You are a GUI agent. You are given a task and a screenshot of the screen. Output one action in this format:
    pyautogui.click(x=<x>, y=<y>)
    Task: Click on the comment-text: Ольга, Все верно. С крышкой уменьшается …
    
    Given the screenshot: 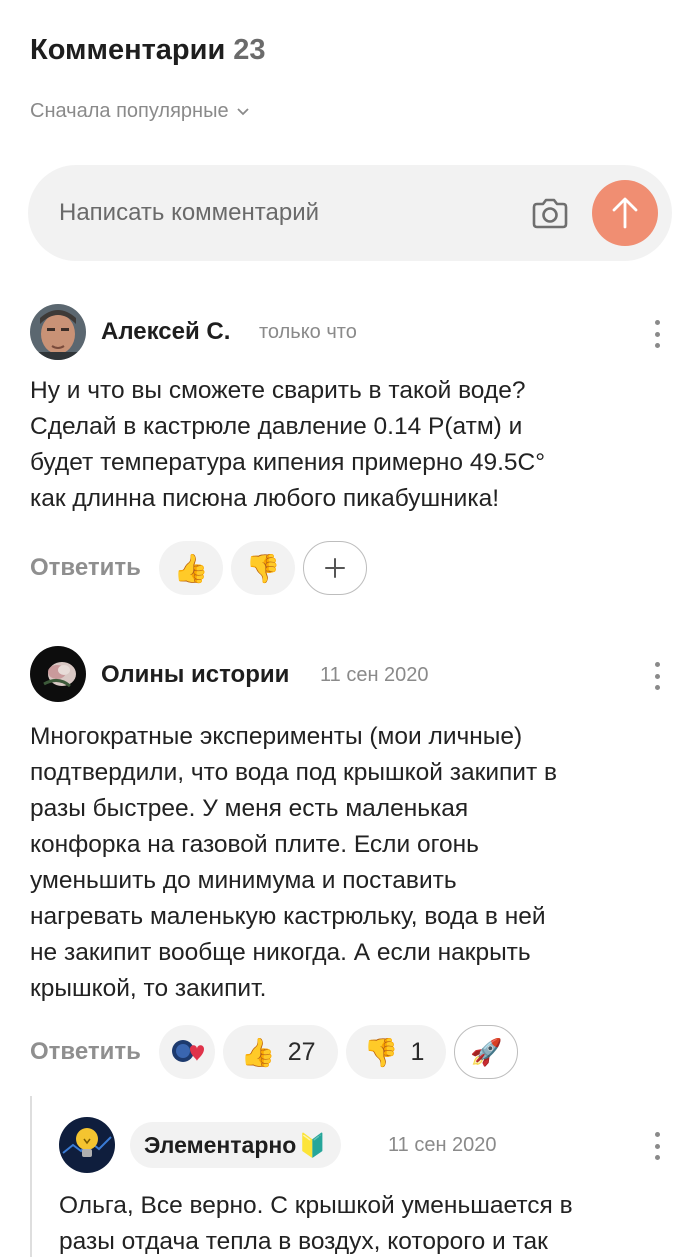 What is the action you would take?
    pyautogui.click(x=316, y=1222)
    